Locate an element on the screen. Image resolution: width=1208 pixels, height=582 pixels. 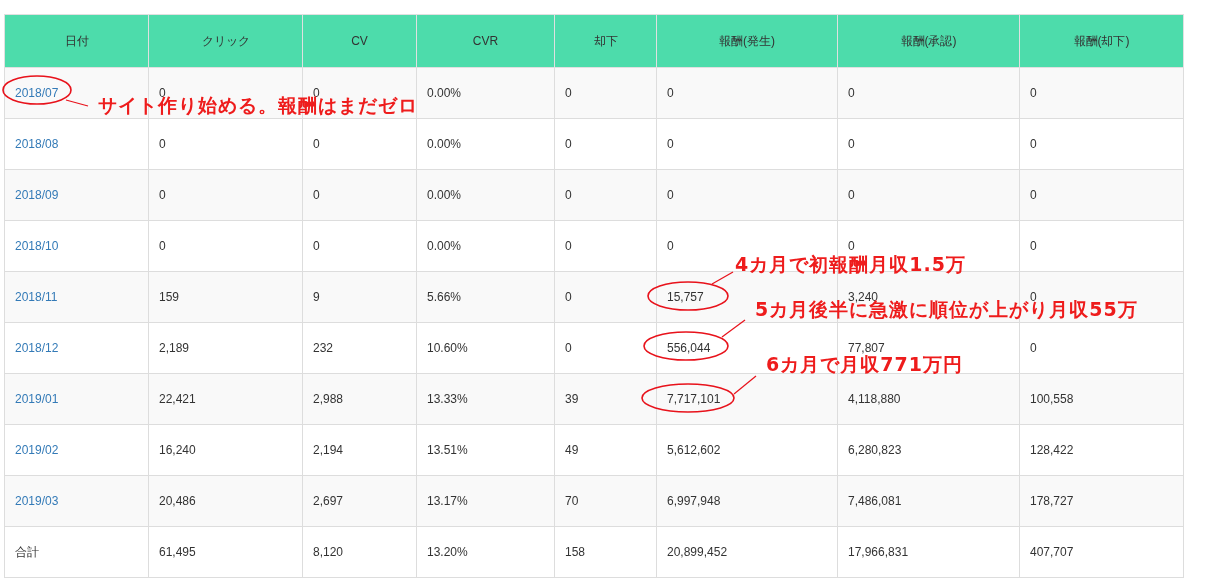
annotation-text: 6カ月で月収771万円 is located at coordinates (864, 364).